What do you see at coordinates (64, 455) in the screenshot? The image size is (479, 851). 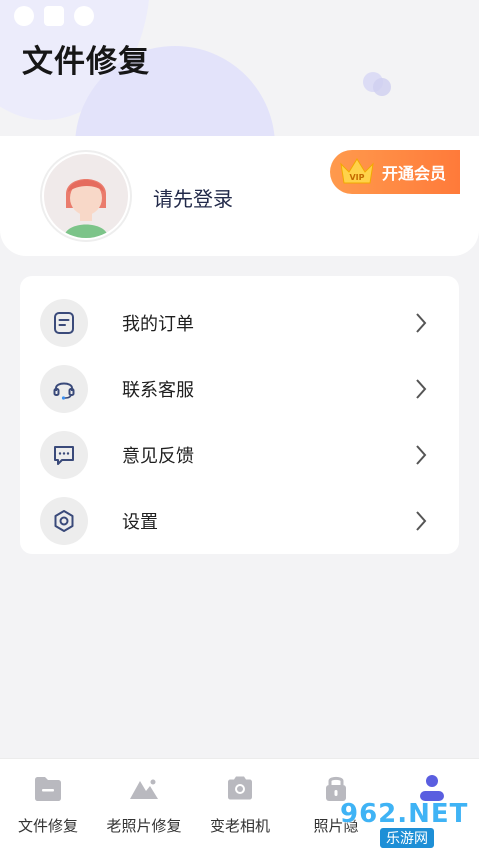 I see `chat-bubble-icon` at bounding box center [64, 455].